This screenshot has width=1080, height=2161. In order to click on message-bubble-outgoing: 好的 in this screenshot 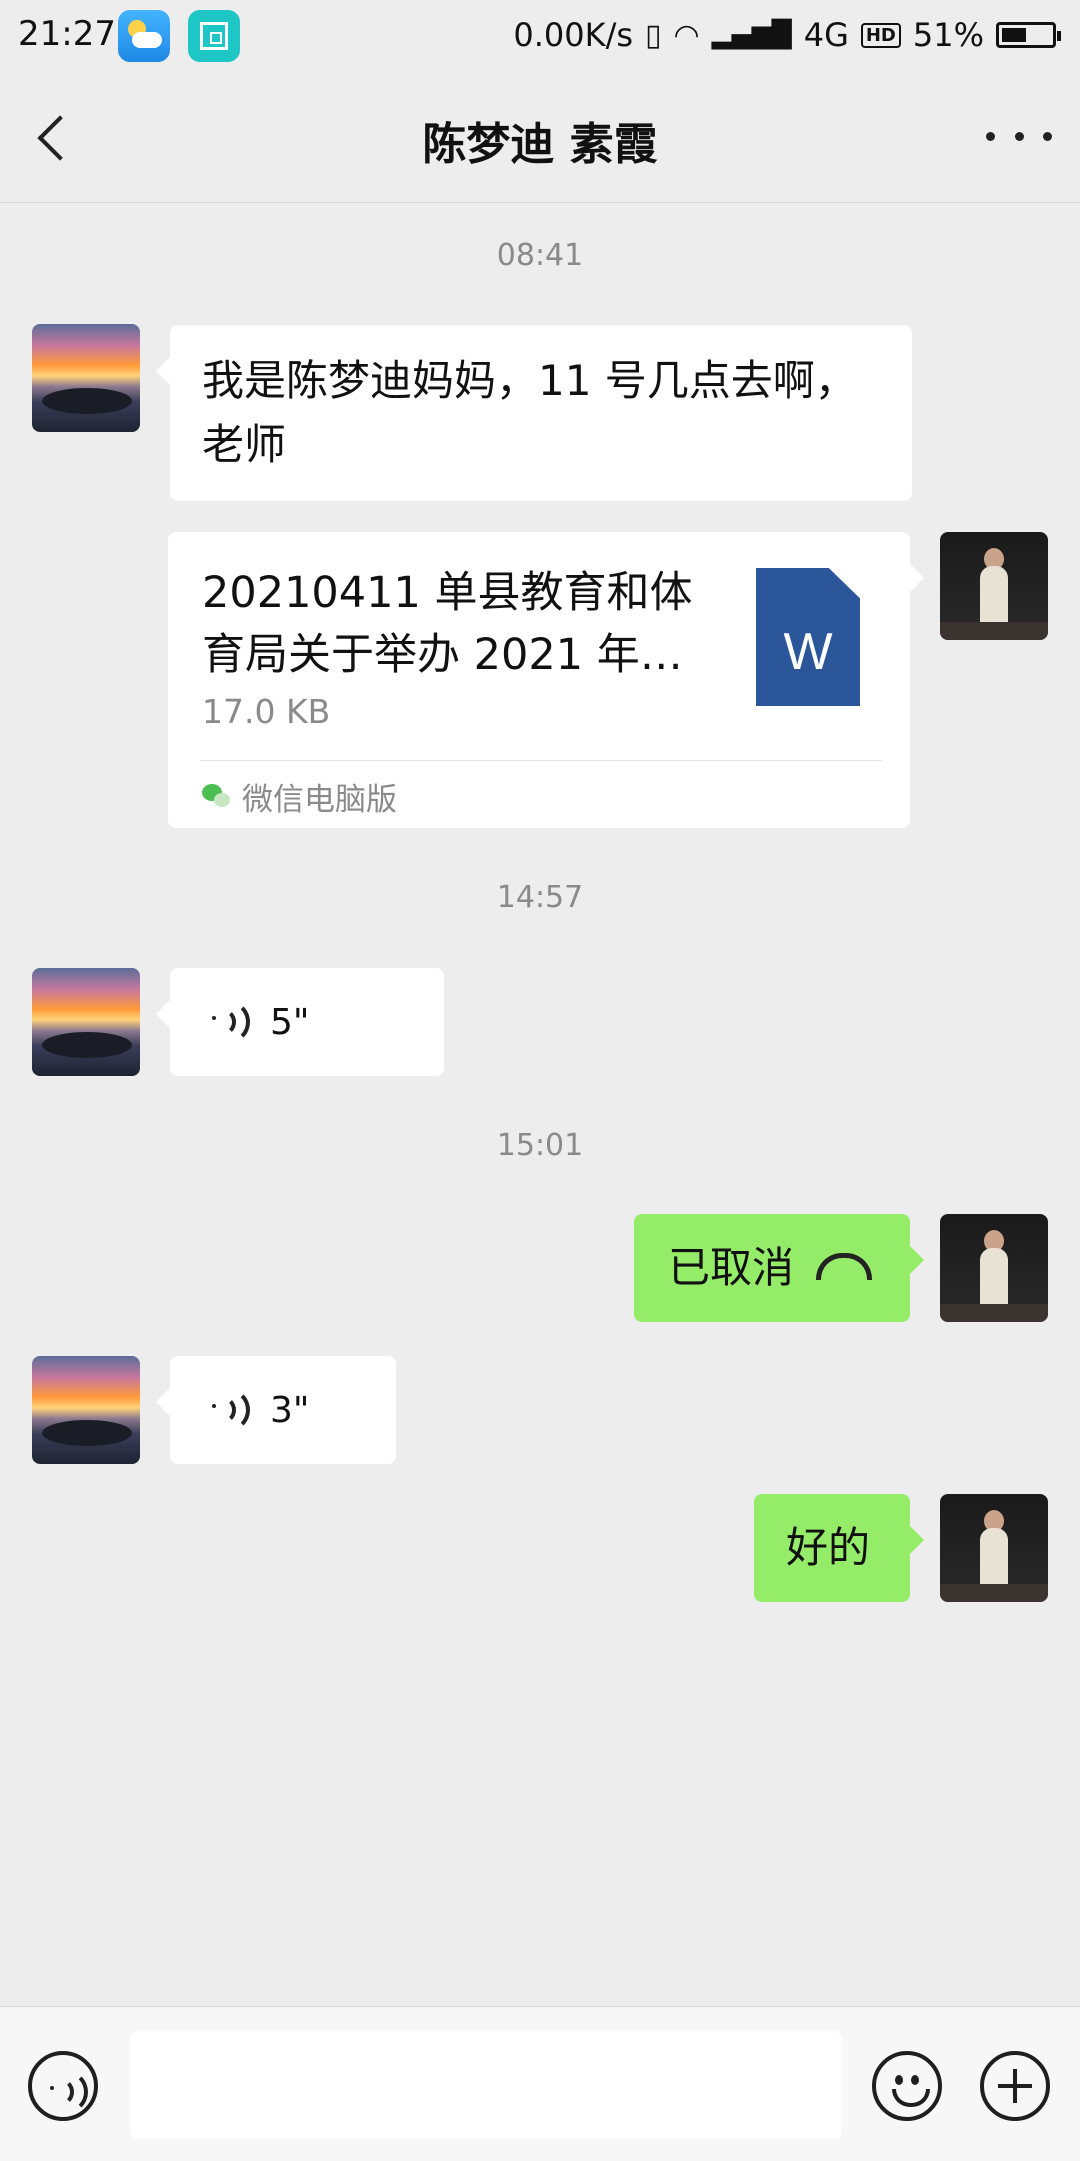, I will do `click(839, 1548)`.